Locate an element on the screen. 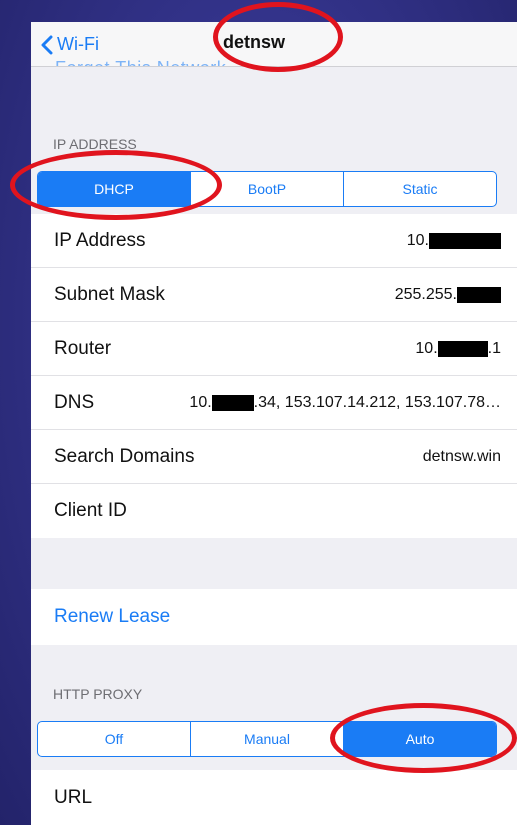 Image resolution: width=517 pixels, height=825 pixels. subnet-mask-value-prefix: 255.255. is located at coordinates (425, 294).